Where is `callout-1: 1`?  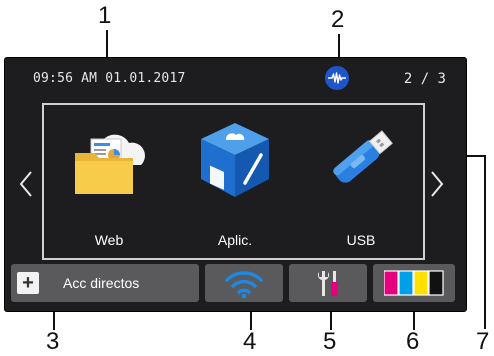
callout-1: 1 is located at coordinates (105, 15).